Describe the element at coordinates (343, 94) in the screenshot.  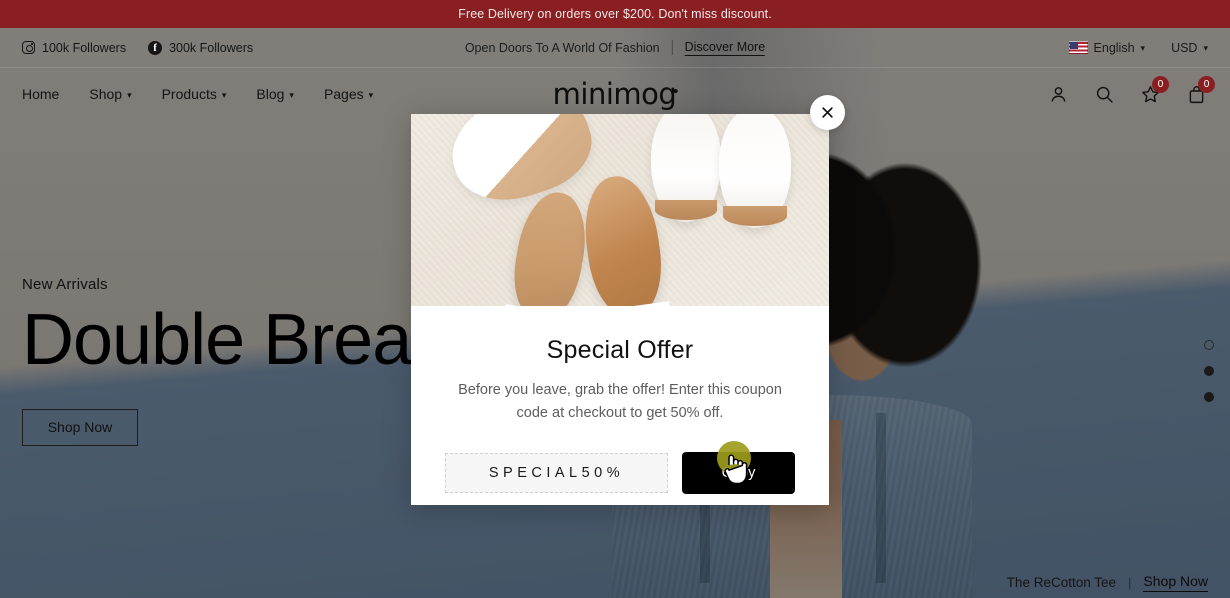
I see `nav-label: Pages` at that location.